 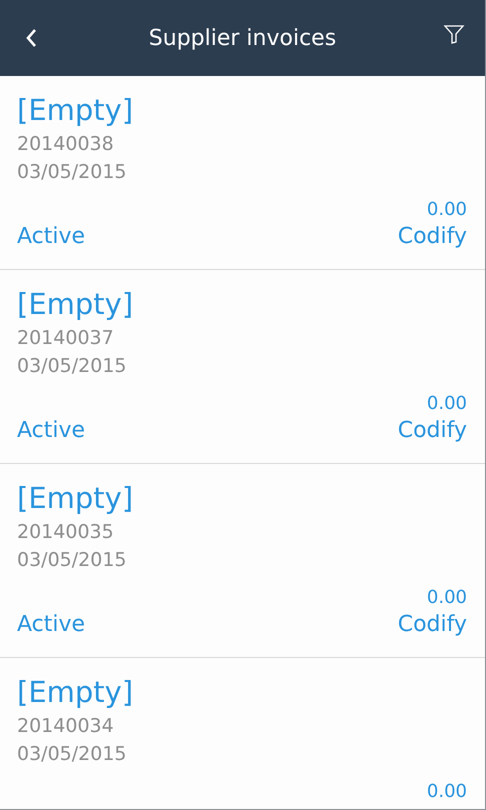 I want to click on invoice-number: 20140034, so click(x=65, y=726).